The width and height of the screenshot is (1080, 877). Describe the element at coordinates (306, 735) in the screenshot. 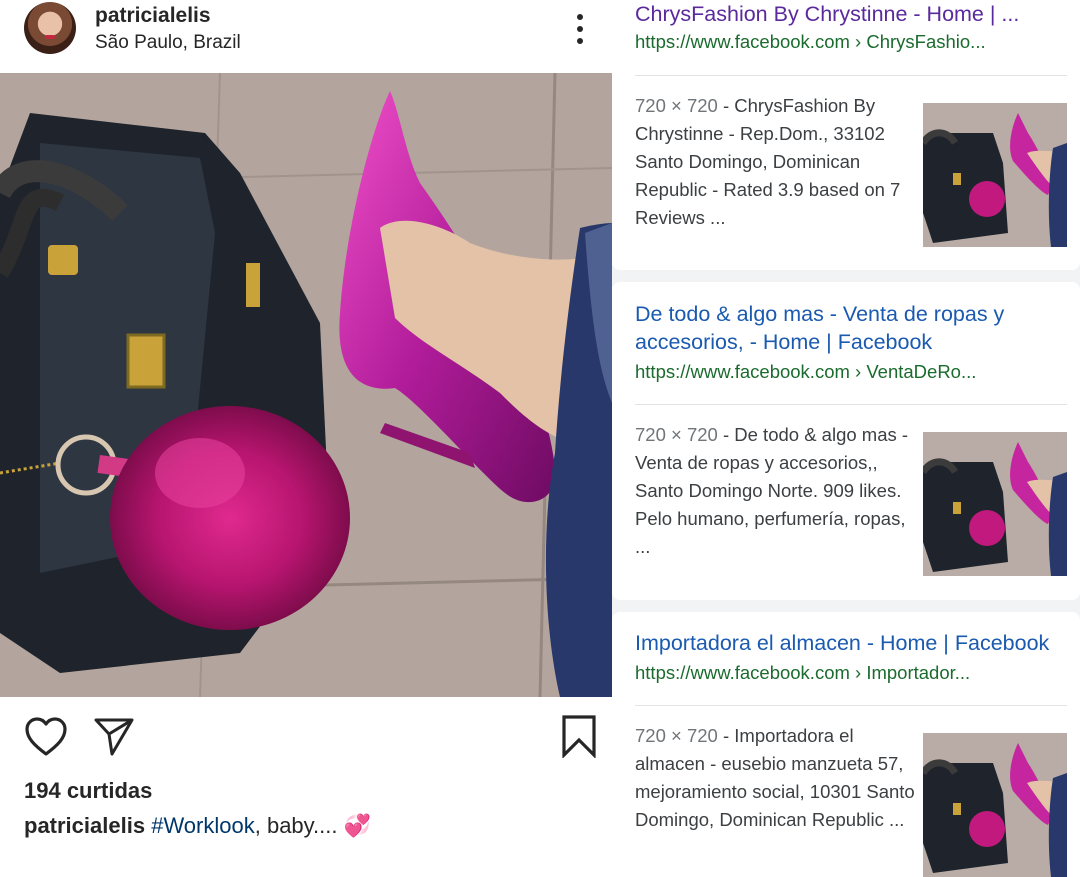

I see `post-actions` at that location.